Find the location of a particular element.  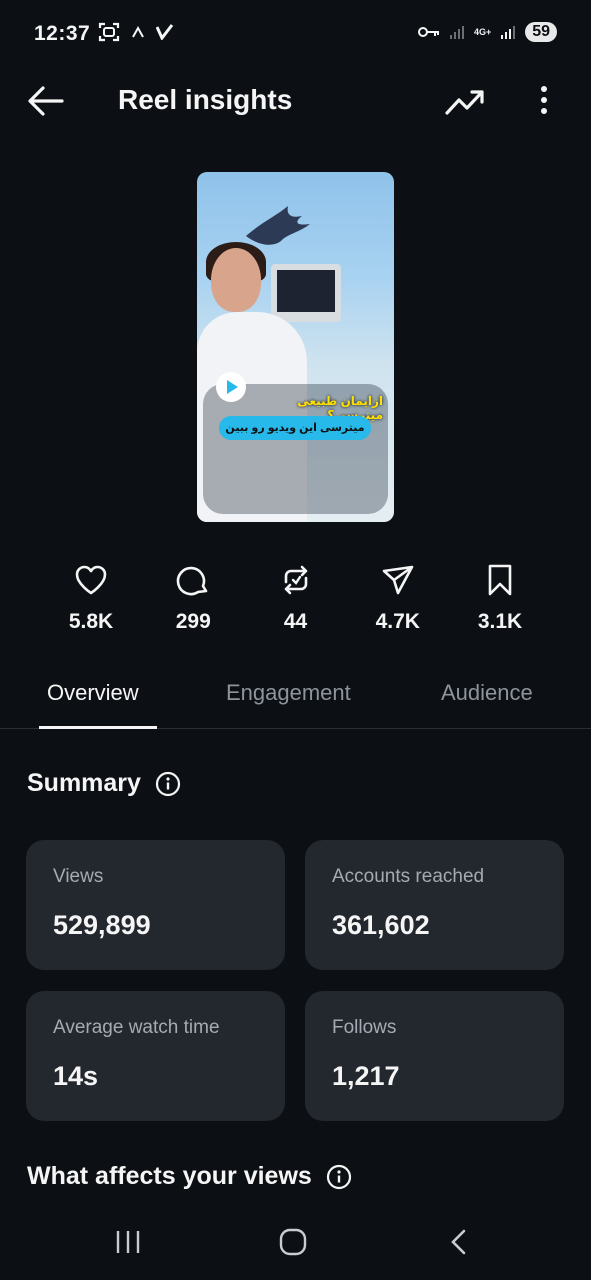

battery-indicator: 59 is located at coordinates (541, 32).